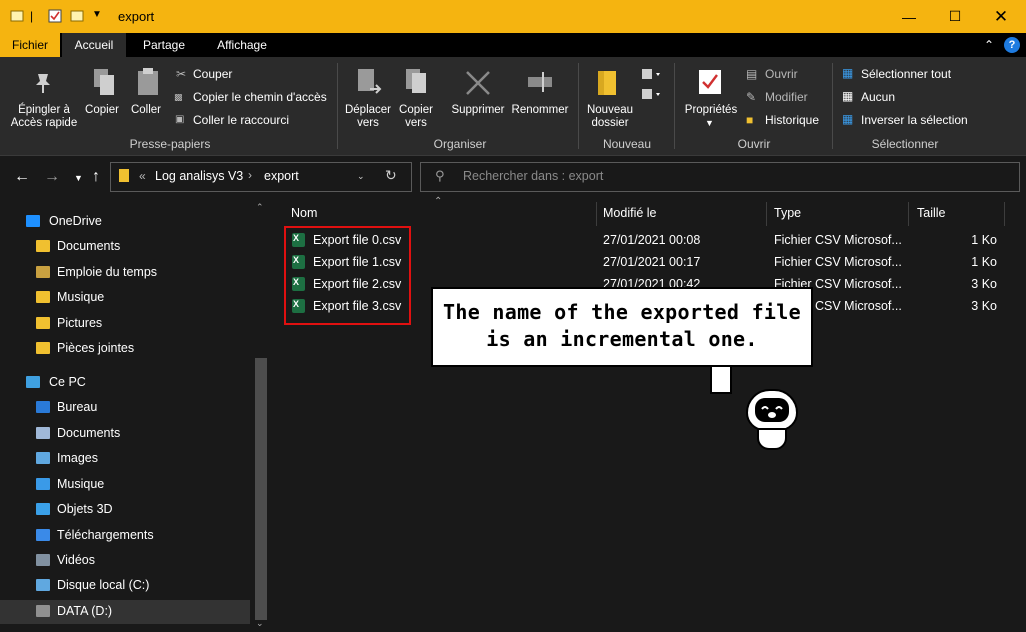 This screenshot has width=1026, height=632. I want to click on nav-item: Disque local (C:), so click(125, 586).